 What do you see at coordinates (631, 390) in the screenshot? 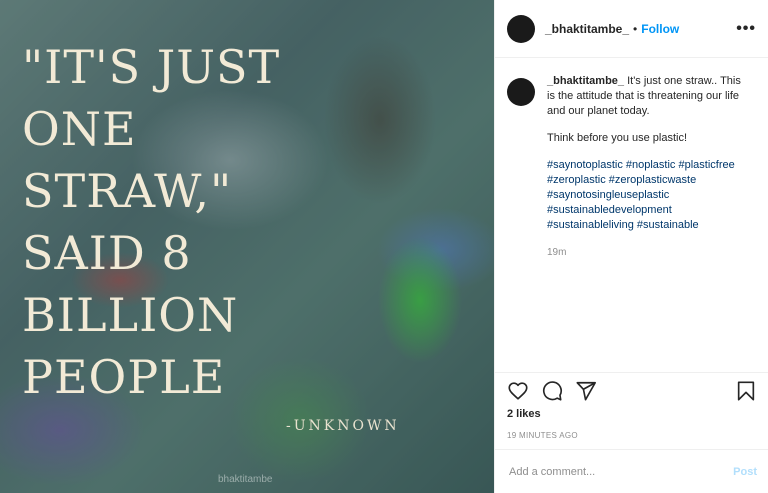
I see `action-bar` at bounding box center [631, 390].